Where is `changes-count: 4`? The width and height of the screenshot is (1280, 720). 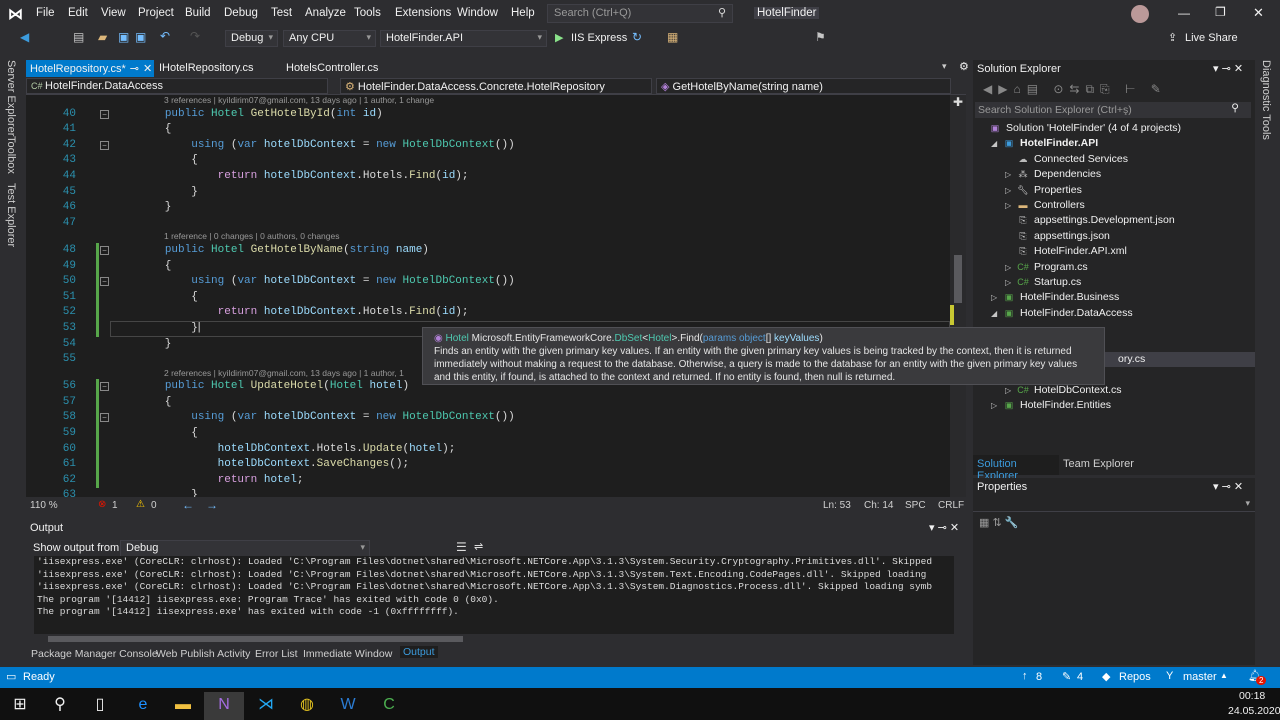 changes-count: 4 is located at coordinates (1080, 677).